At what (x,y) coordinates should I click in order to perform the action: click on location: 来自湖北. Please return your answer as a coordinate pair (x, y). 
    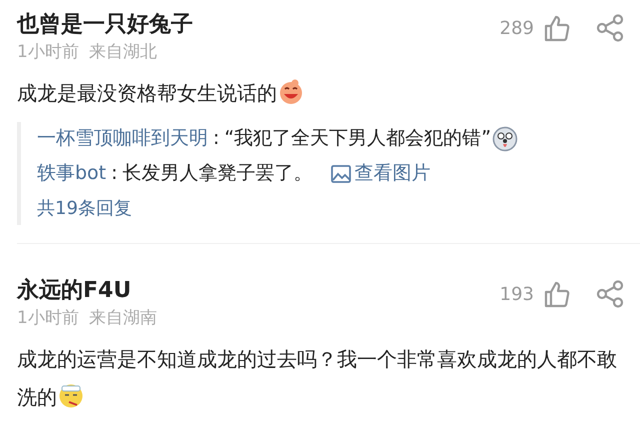
    Looking at the image, I should click on (122, 52).